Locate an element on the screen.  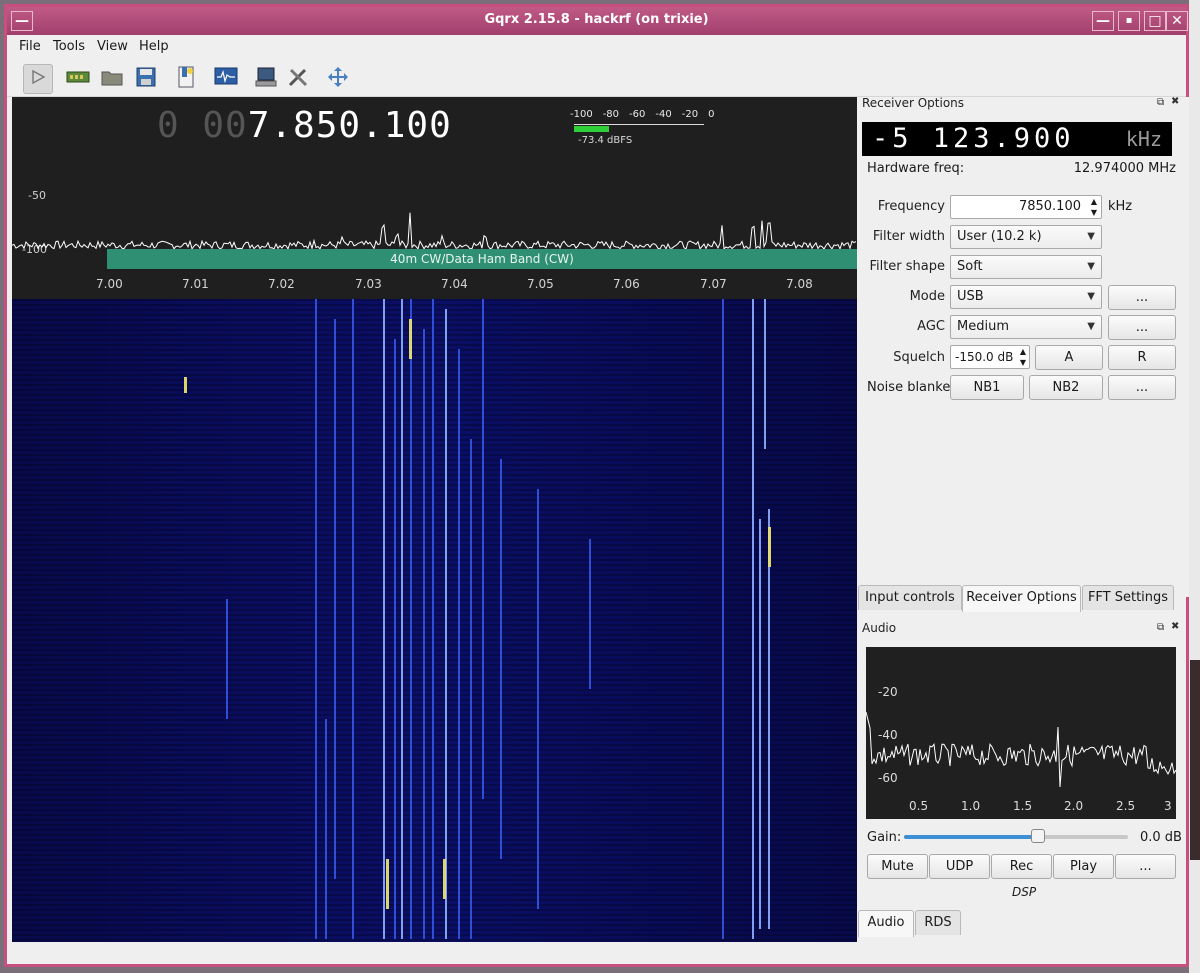
io-devices-button is located at coordinates (78, 79).